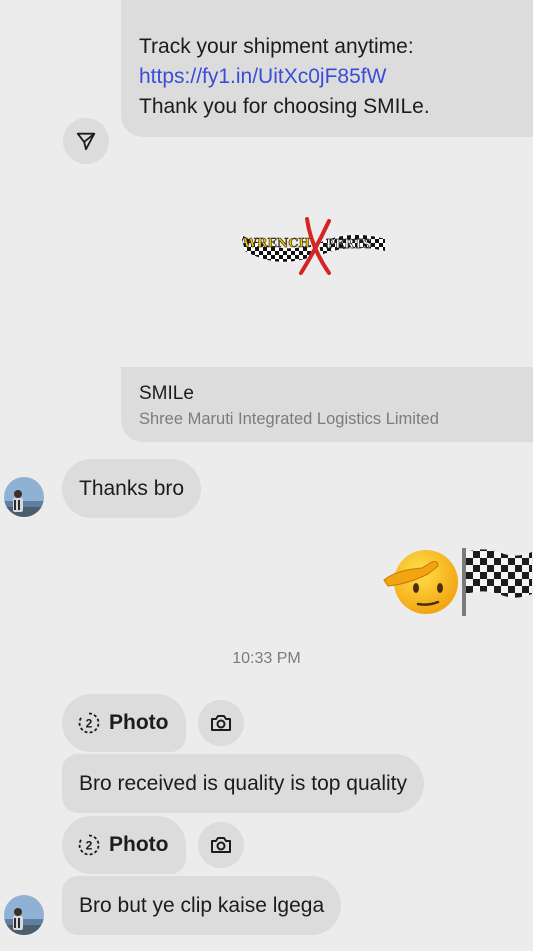 This screenshot has height=951, width=533. I want to click on shipment-text-line1: Track your shipment anytime:, so click(276, 46).